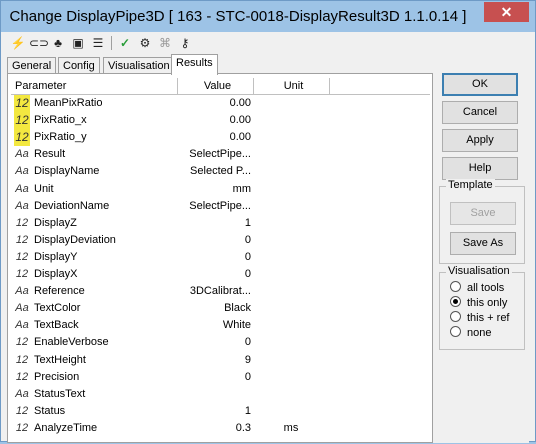 Image resolution: width=536 pixels, height=444 pixels. Describe the element at coordinates (480, 318) in the screenshot. I see `radio-this-plus-ref: this + ref` at that location.